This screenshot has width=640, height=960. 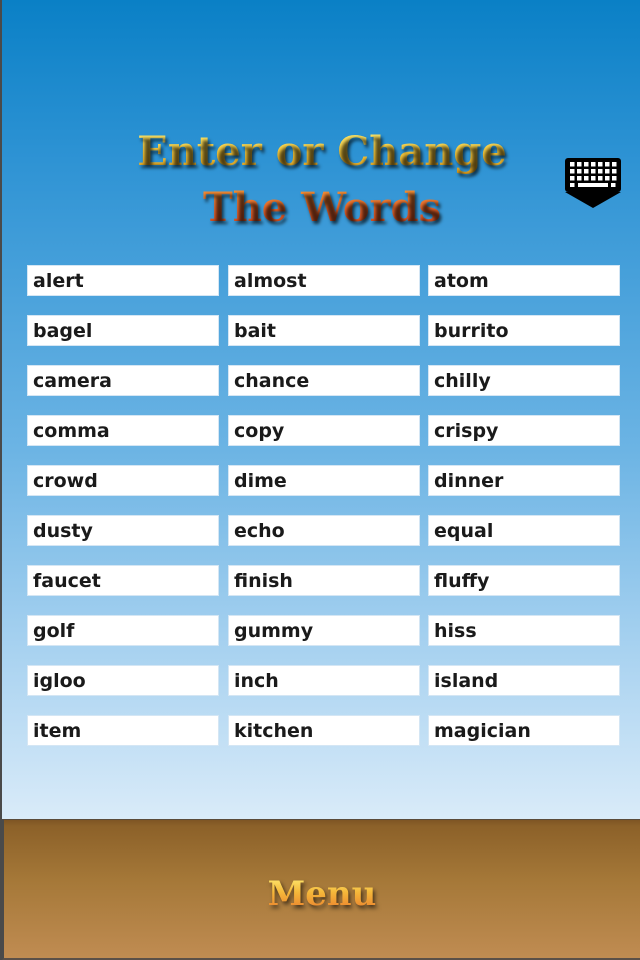 What do you see at coordinates (321, 151) in the screenshot?
I see `title-line-1: Enter or Change` at bounding box center [321, 151].